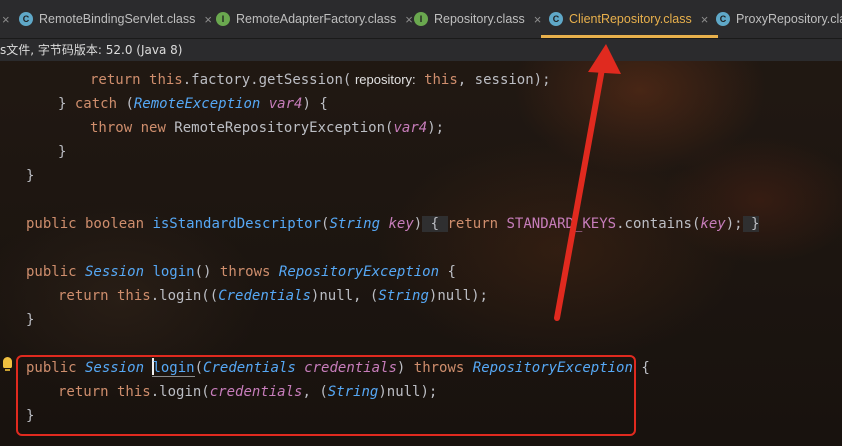 Image resolution: width=842 pixels, height=446 pixels. I want to click on tab-repository: I Repository.class ×, so click(477, 19).